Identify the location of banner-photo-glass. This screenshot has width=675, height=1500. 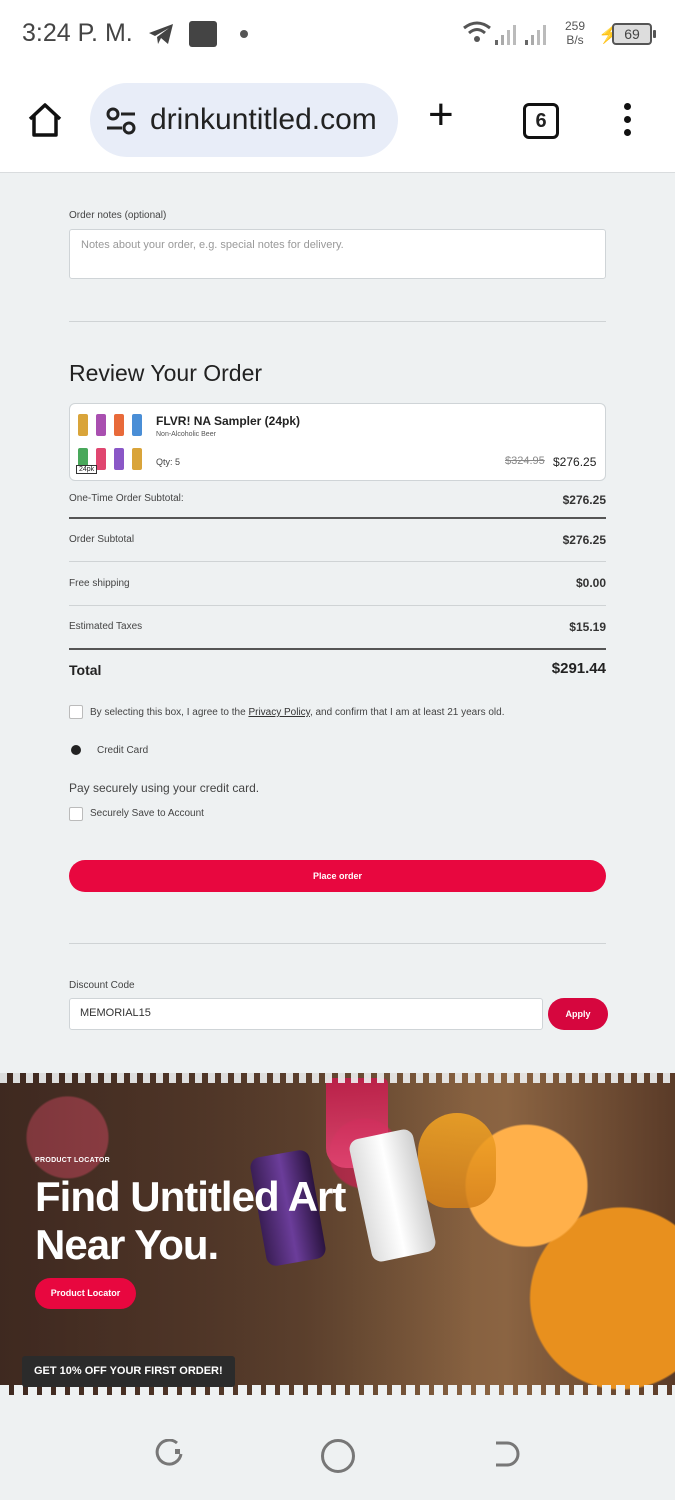
(457, 1160).